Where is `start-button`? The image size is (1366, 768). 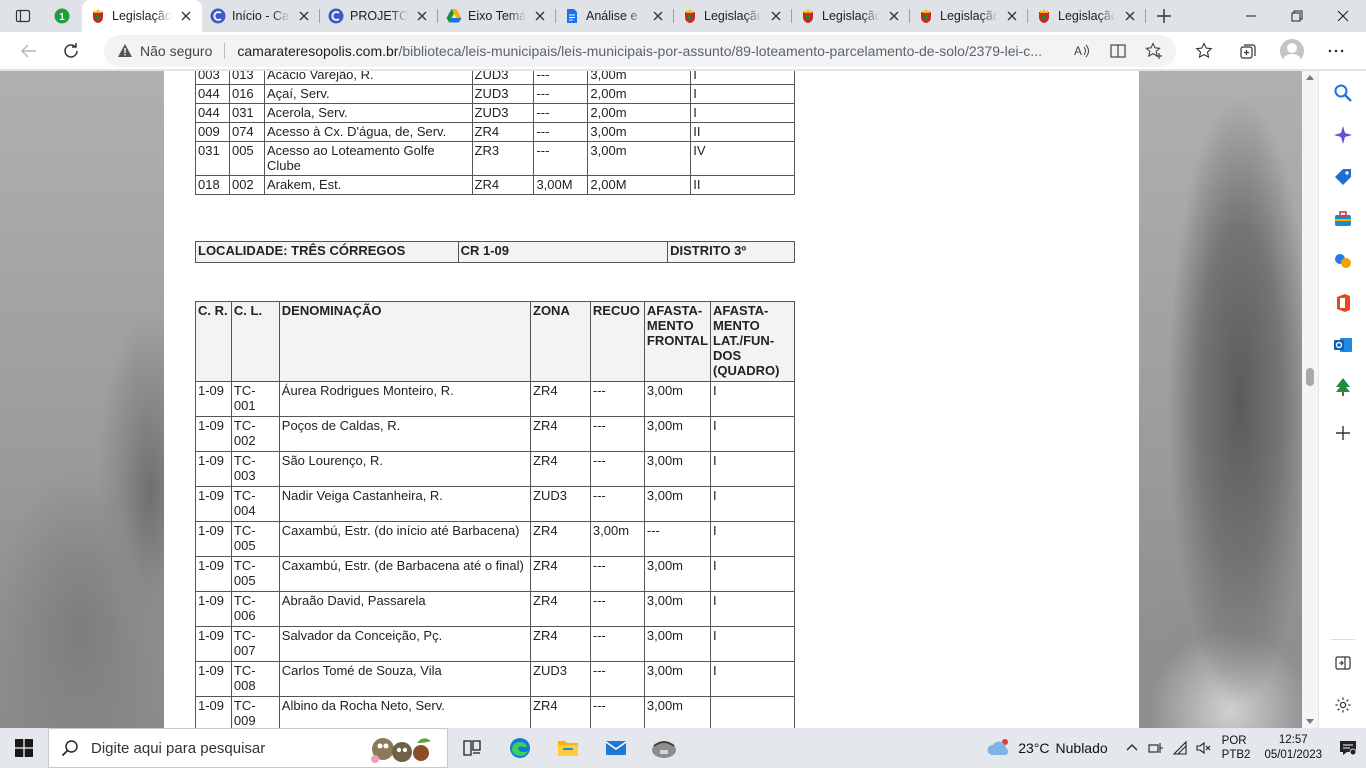
start-button is located at coordinates (24, 748).